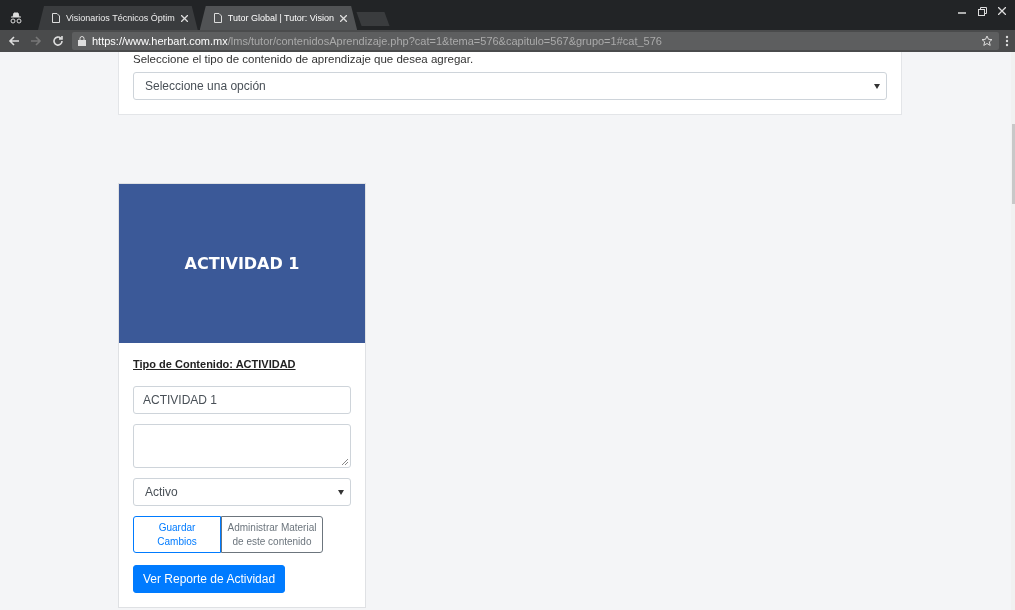  Describe the element at coordinates (118, 18) in the screenshot. I see `browser-tab: Visionarios Técnicos Óptim` at that location.